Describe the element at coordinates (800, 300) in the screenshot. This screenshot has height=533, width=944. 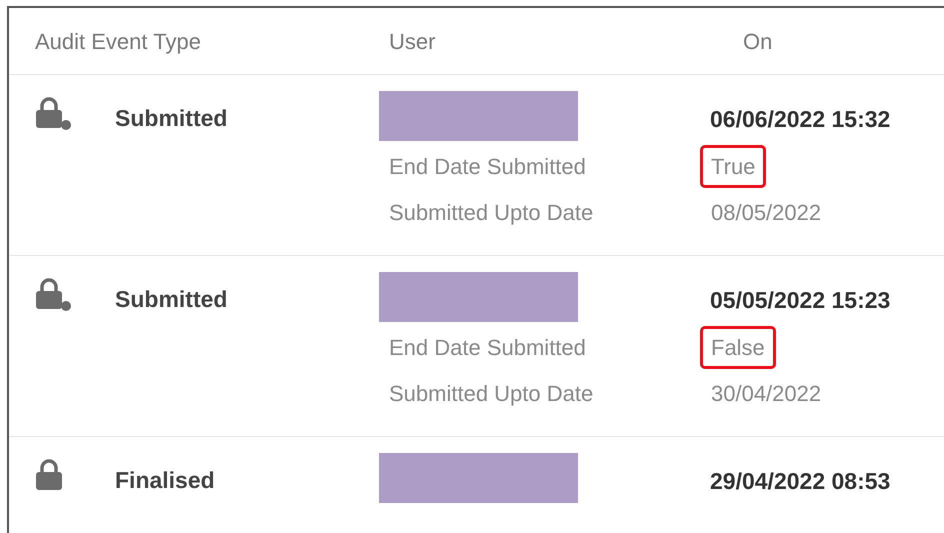
I see `event-date: 05/05/2022 15:23` at that location.